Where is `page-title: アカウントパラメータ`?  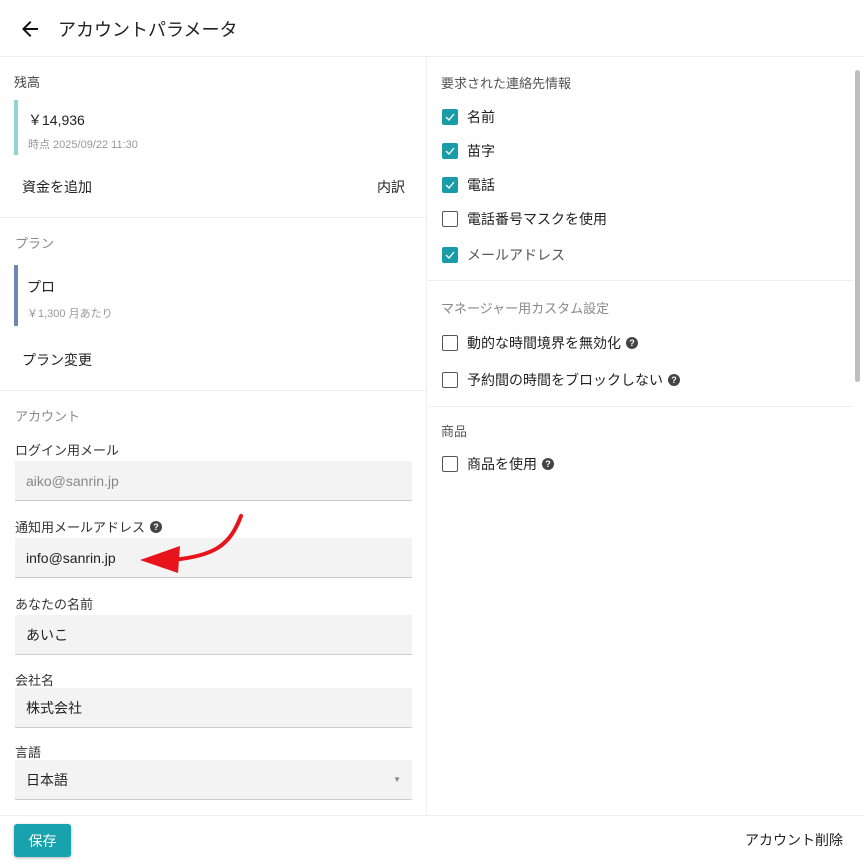 page-title: アカウントパラメータ is located at coordinates (148, 30).